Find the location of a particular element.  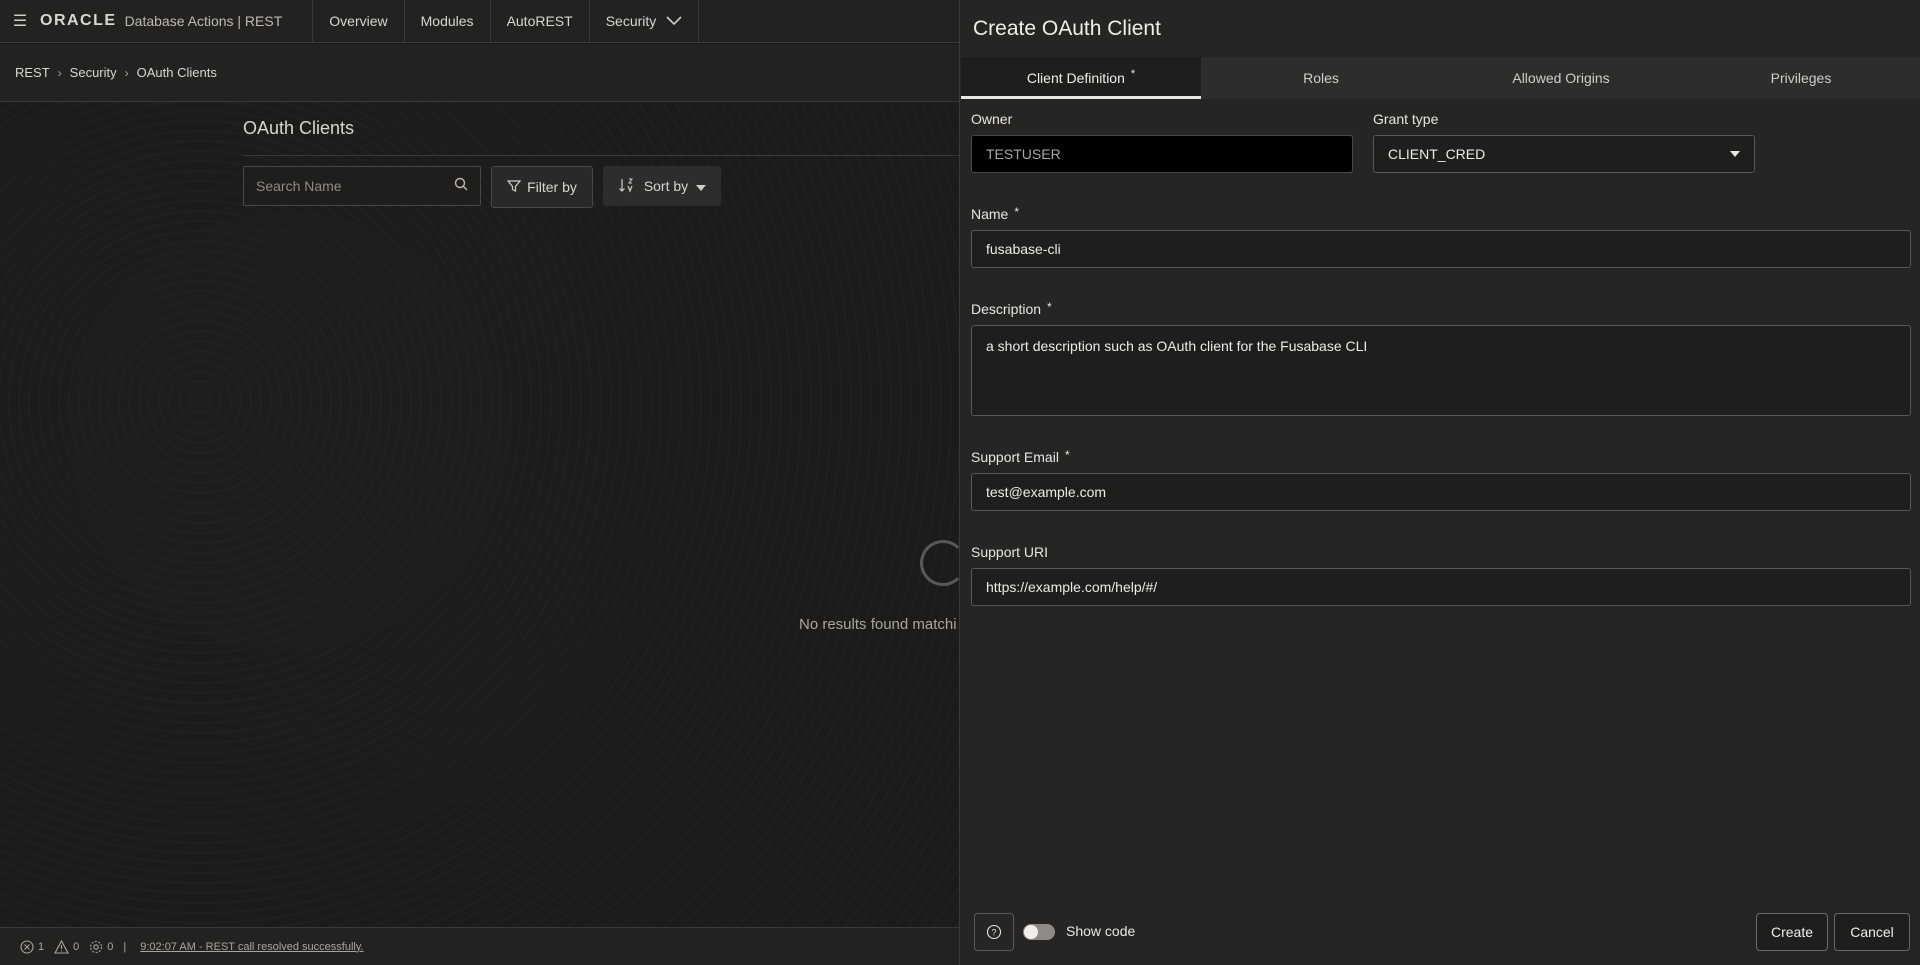

nav-autorest: AutoREST is located at coordinates (540, 21).